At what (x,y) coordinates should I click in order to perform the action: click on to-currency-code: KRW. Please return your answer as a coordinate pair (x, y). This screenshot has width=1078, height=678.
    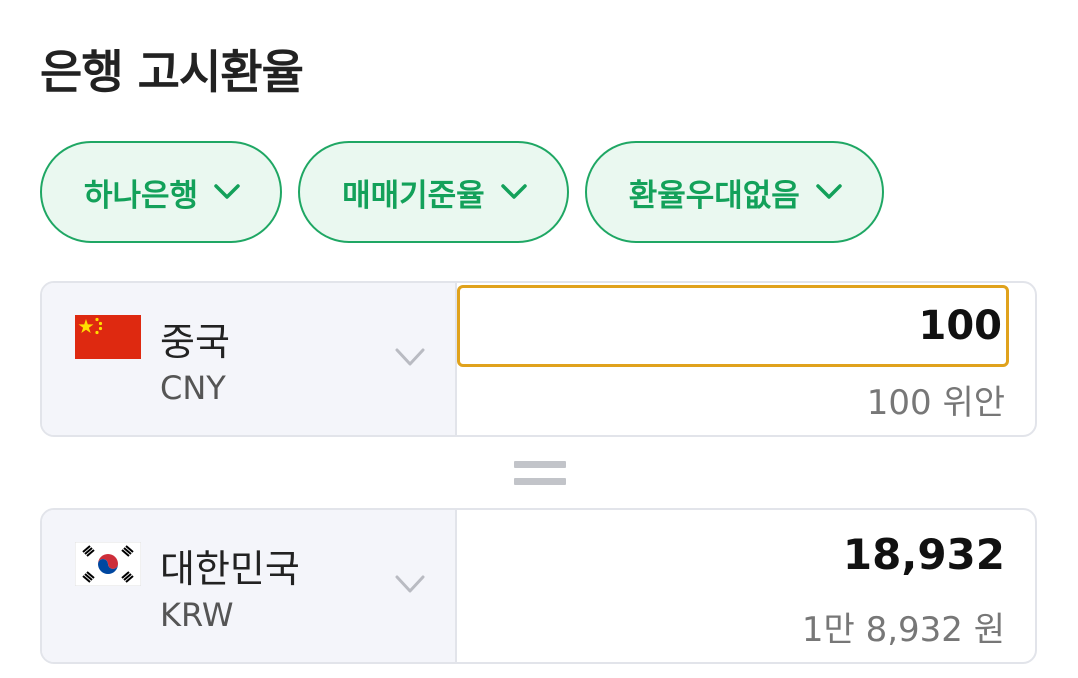
    Looking at the image, I should click on (197, 615).